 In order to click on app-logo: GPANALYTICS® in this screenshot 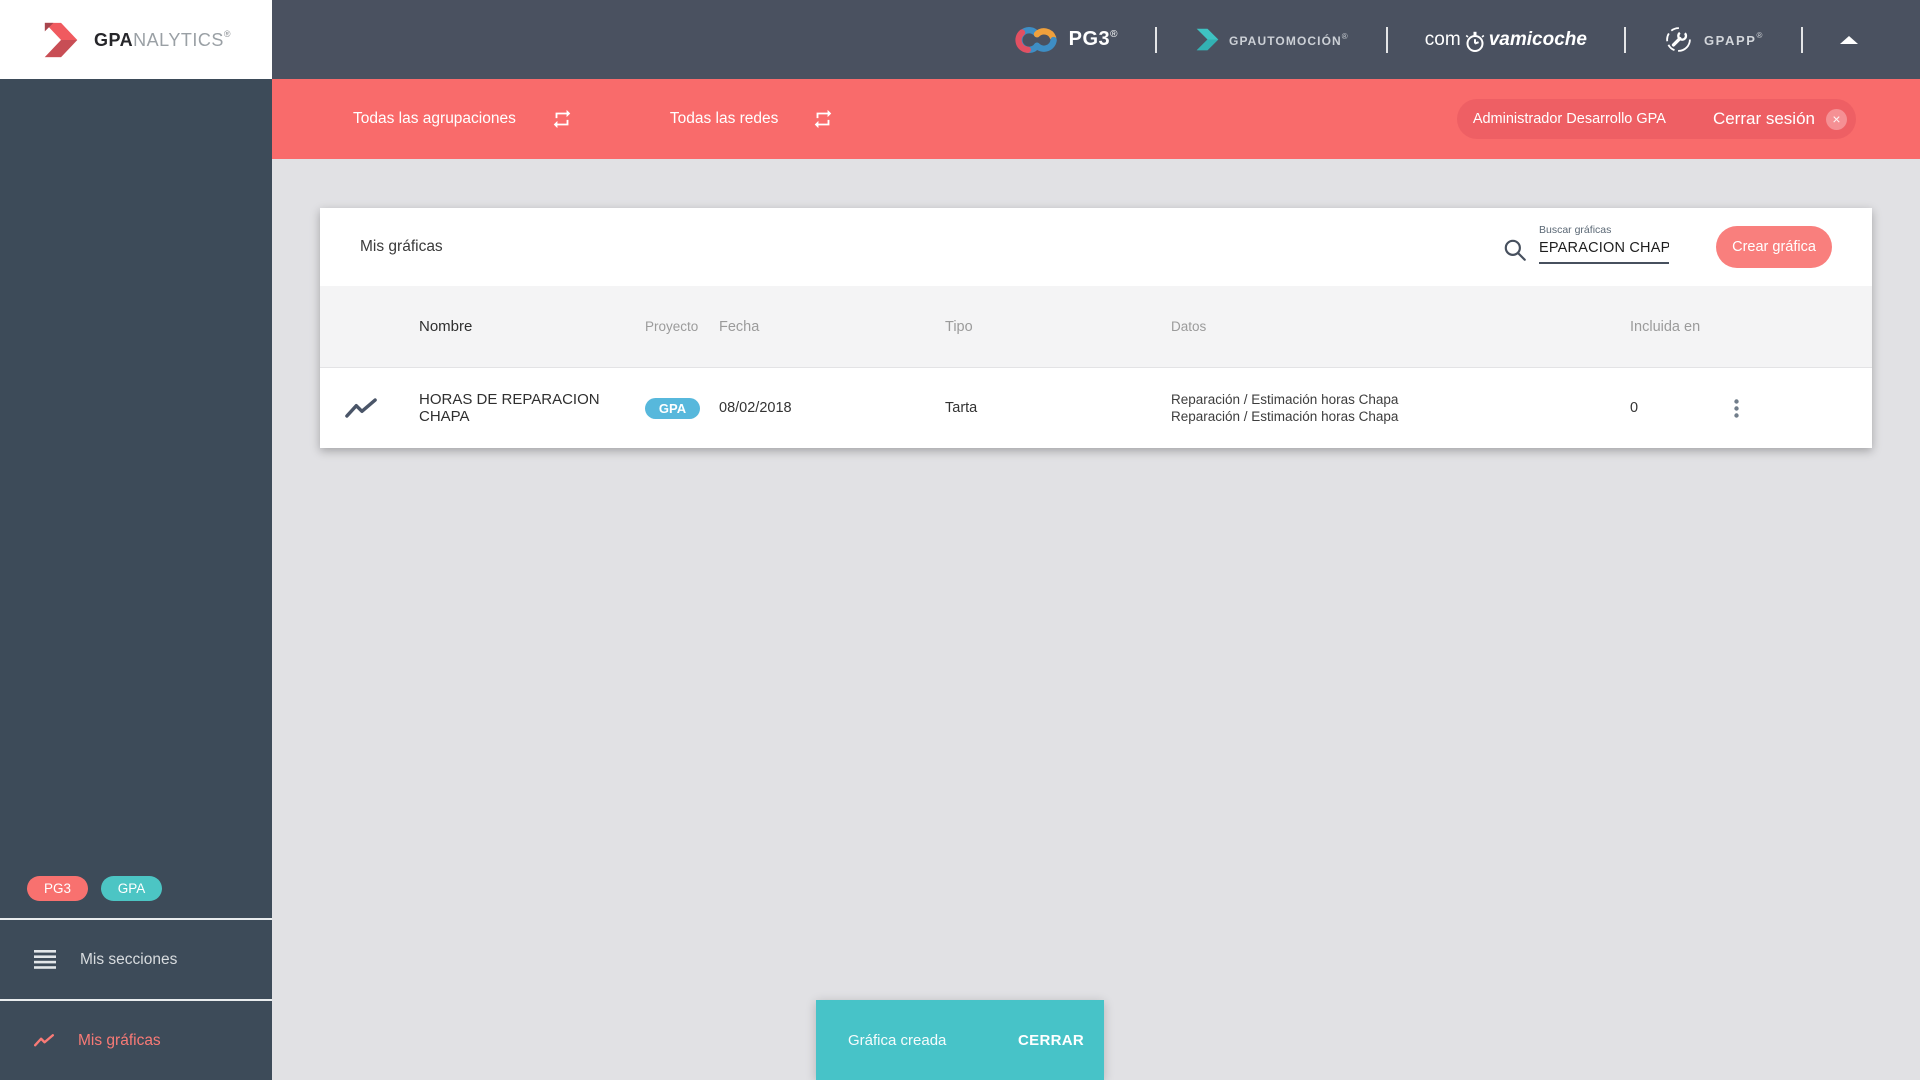, I will do `click(136, 39)`.